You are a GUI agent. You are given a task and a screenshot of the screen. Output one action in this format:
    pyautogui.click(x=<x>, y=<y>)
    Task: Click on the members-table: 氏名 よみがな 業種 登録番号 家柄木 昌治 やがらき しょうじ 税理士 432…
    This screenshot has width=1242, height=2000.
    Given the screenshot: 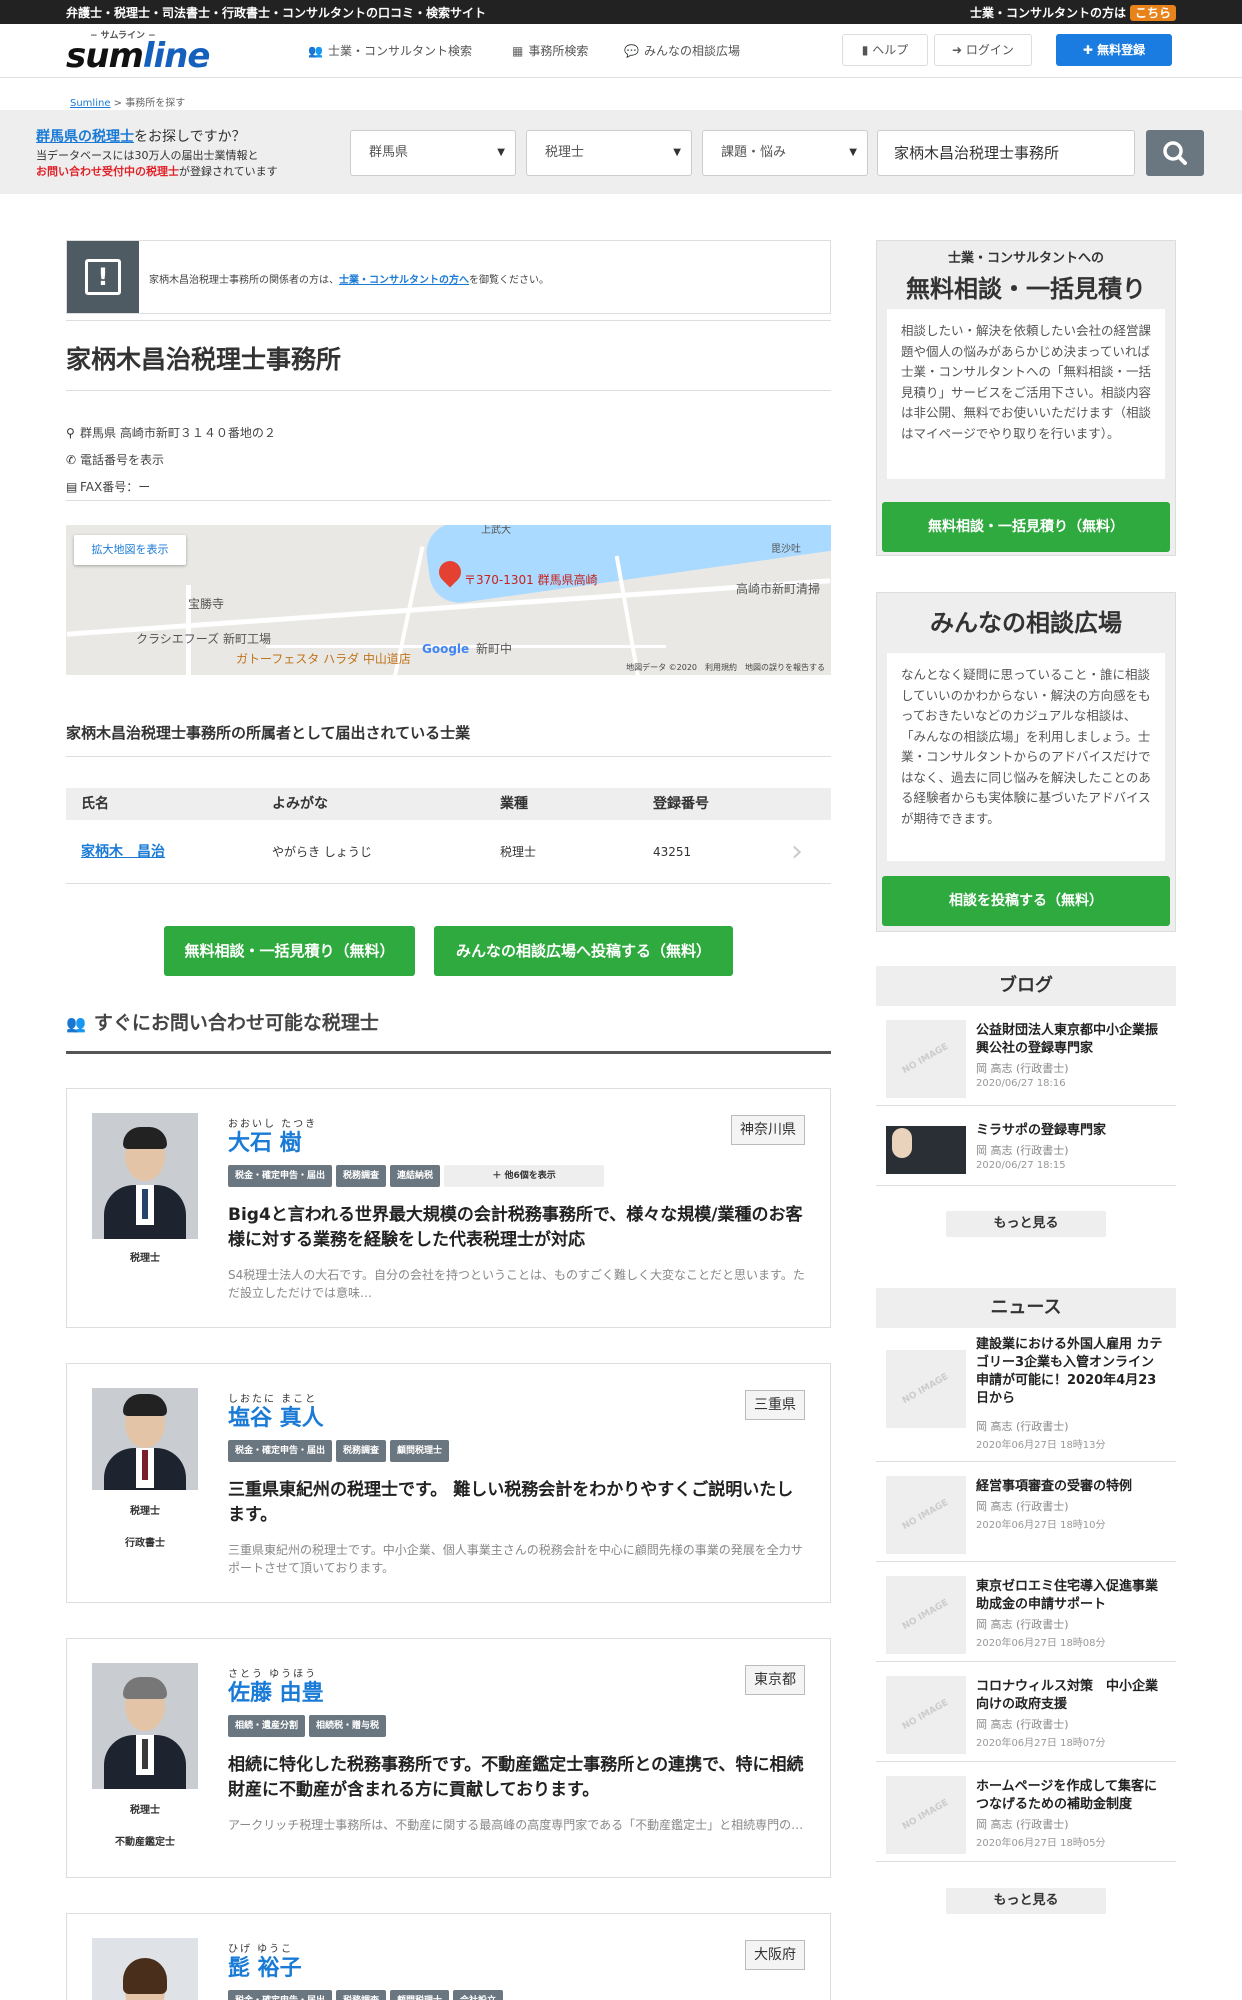 What is the action you would take?
    pyautogui.click(x=448, y=836)
    